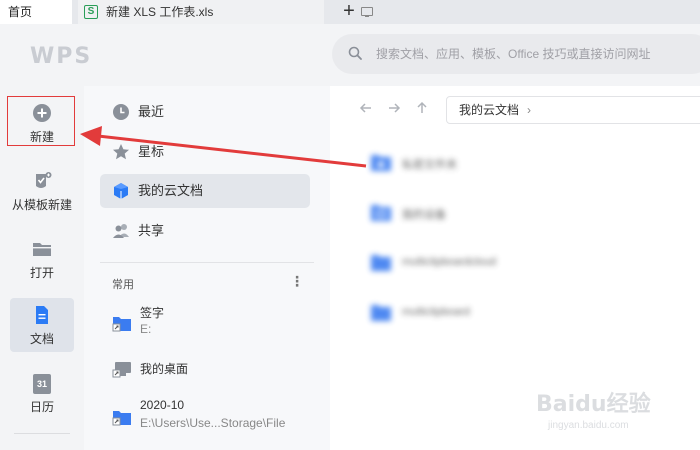 This screenshot has height=450, width=700. I want to click on file-row: 私密文件夹, so click(468, 164).